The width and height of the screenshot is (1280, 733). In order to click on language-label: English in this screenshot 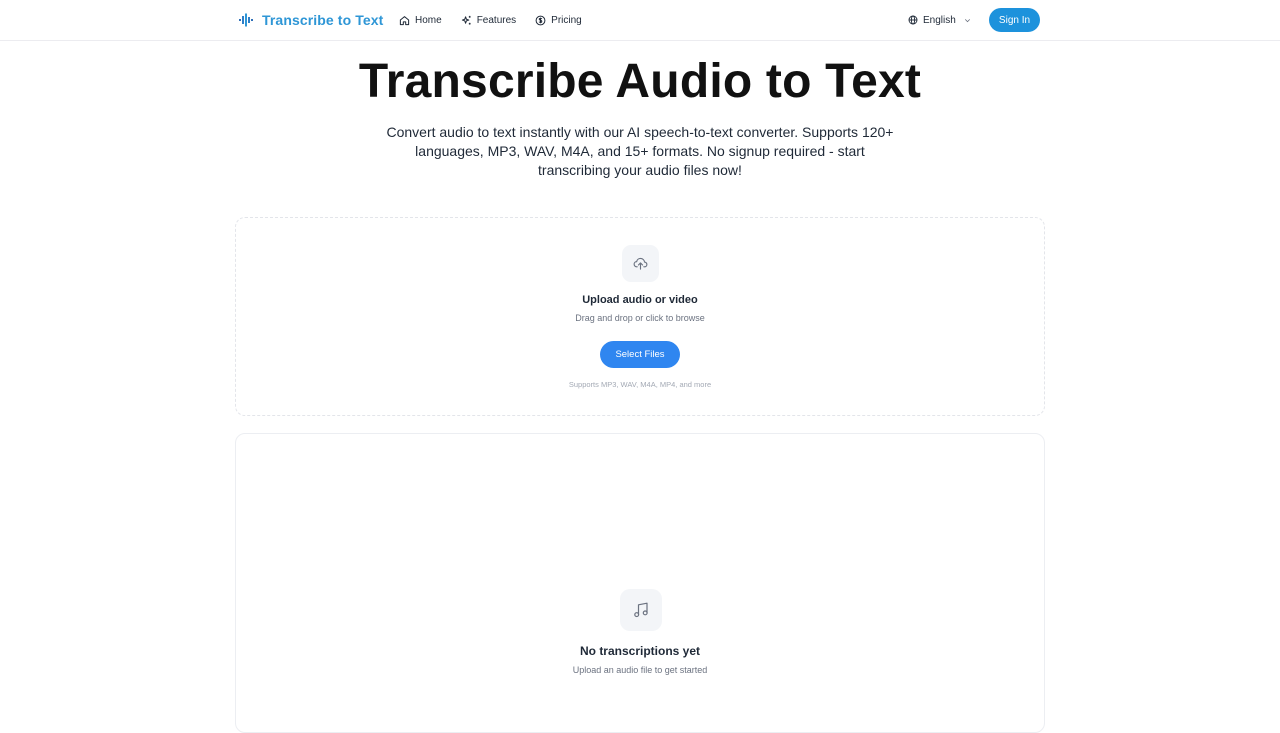, I will do `click(939, 20)`.